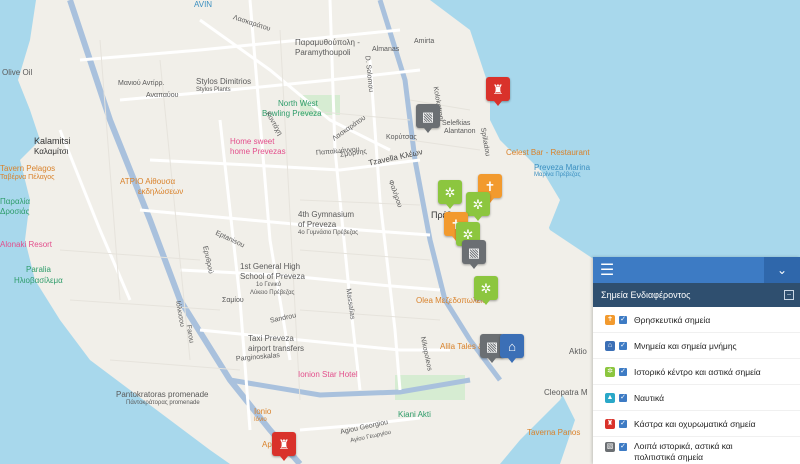 The image size is (800, 464). What do you see at coordinates (327, 42) in the screenshot?
I see `poi-label: Παραμυθούπολη -` at bounding box center [327, 42].